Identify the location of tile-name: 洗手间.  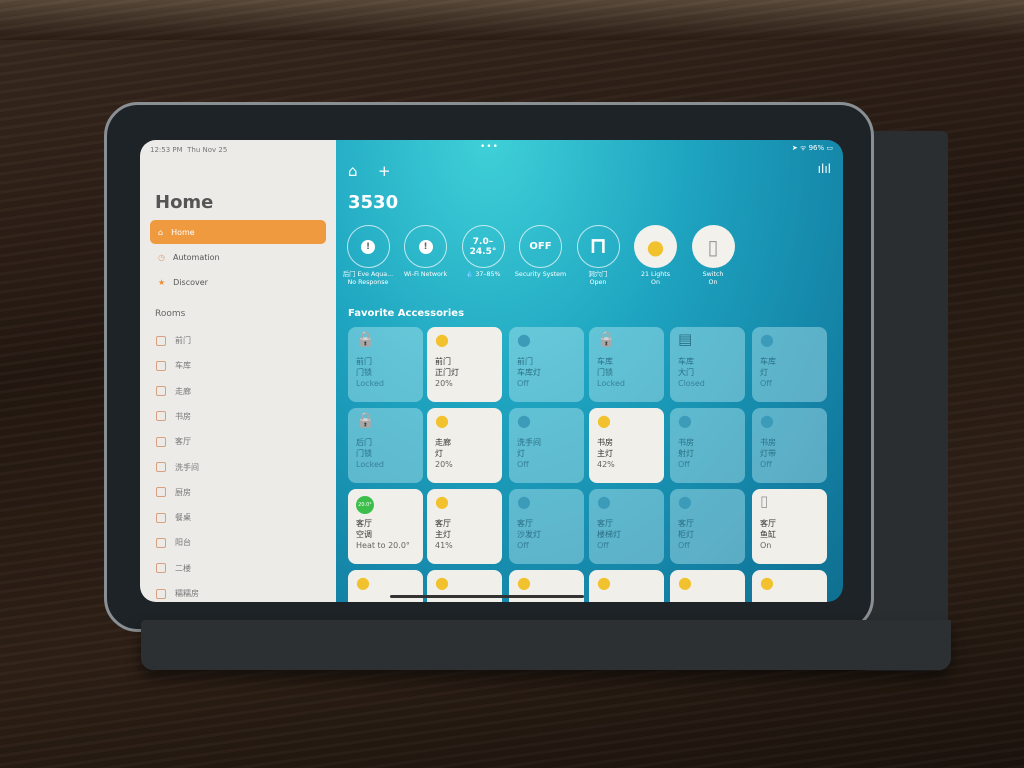
(529, 442).